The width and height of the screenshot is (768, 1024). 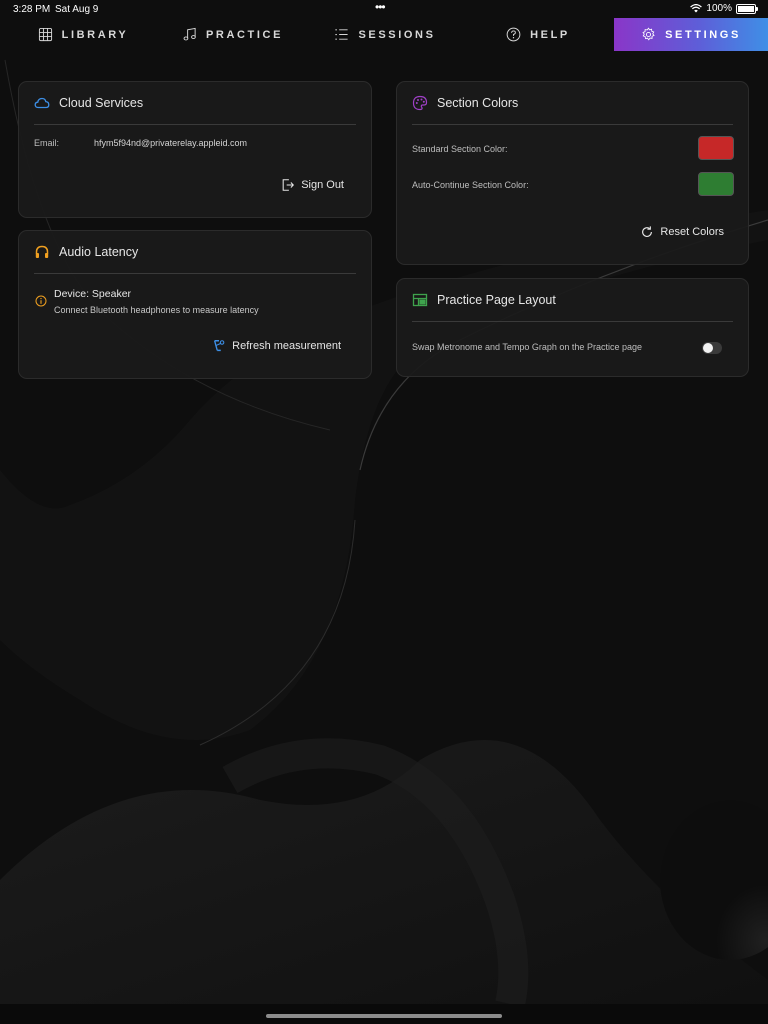 What do you see at coordinates (101, 103) in the screenshot?
I see `cloud-services-title: Cloud Services` at bounding box center [101, 103].